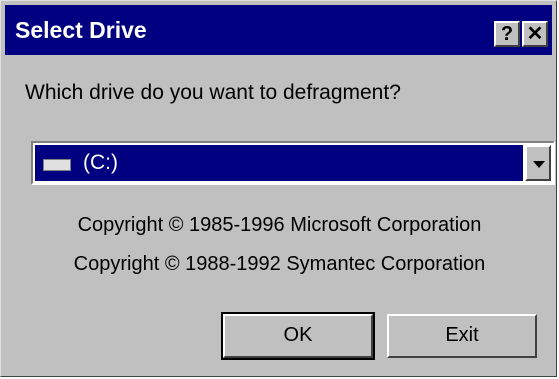 The width and height of the screenshot is (559, 379). I want to click on ok-button: OK, so click(298, 336).